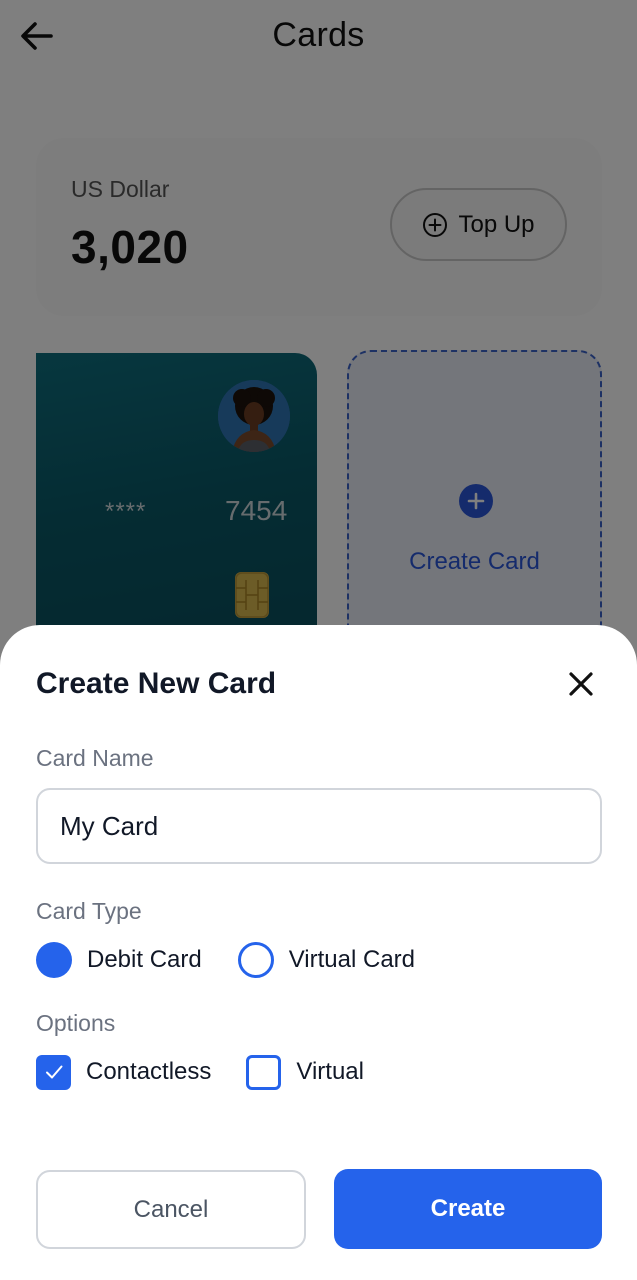 The image size is (637, 1280). I want to click on checkbox-label: Contactless, so click(149, 1071).